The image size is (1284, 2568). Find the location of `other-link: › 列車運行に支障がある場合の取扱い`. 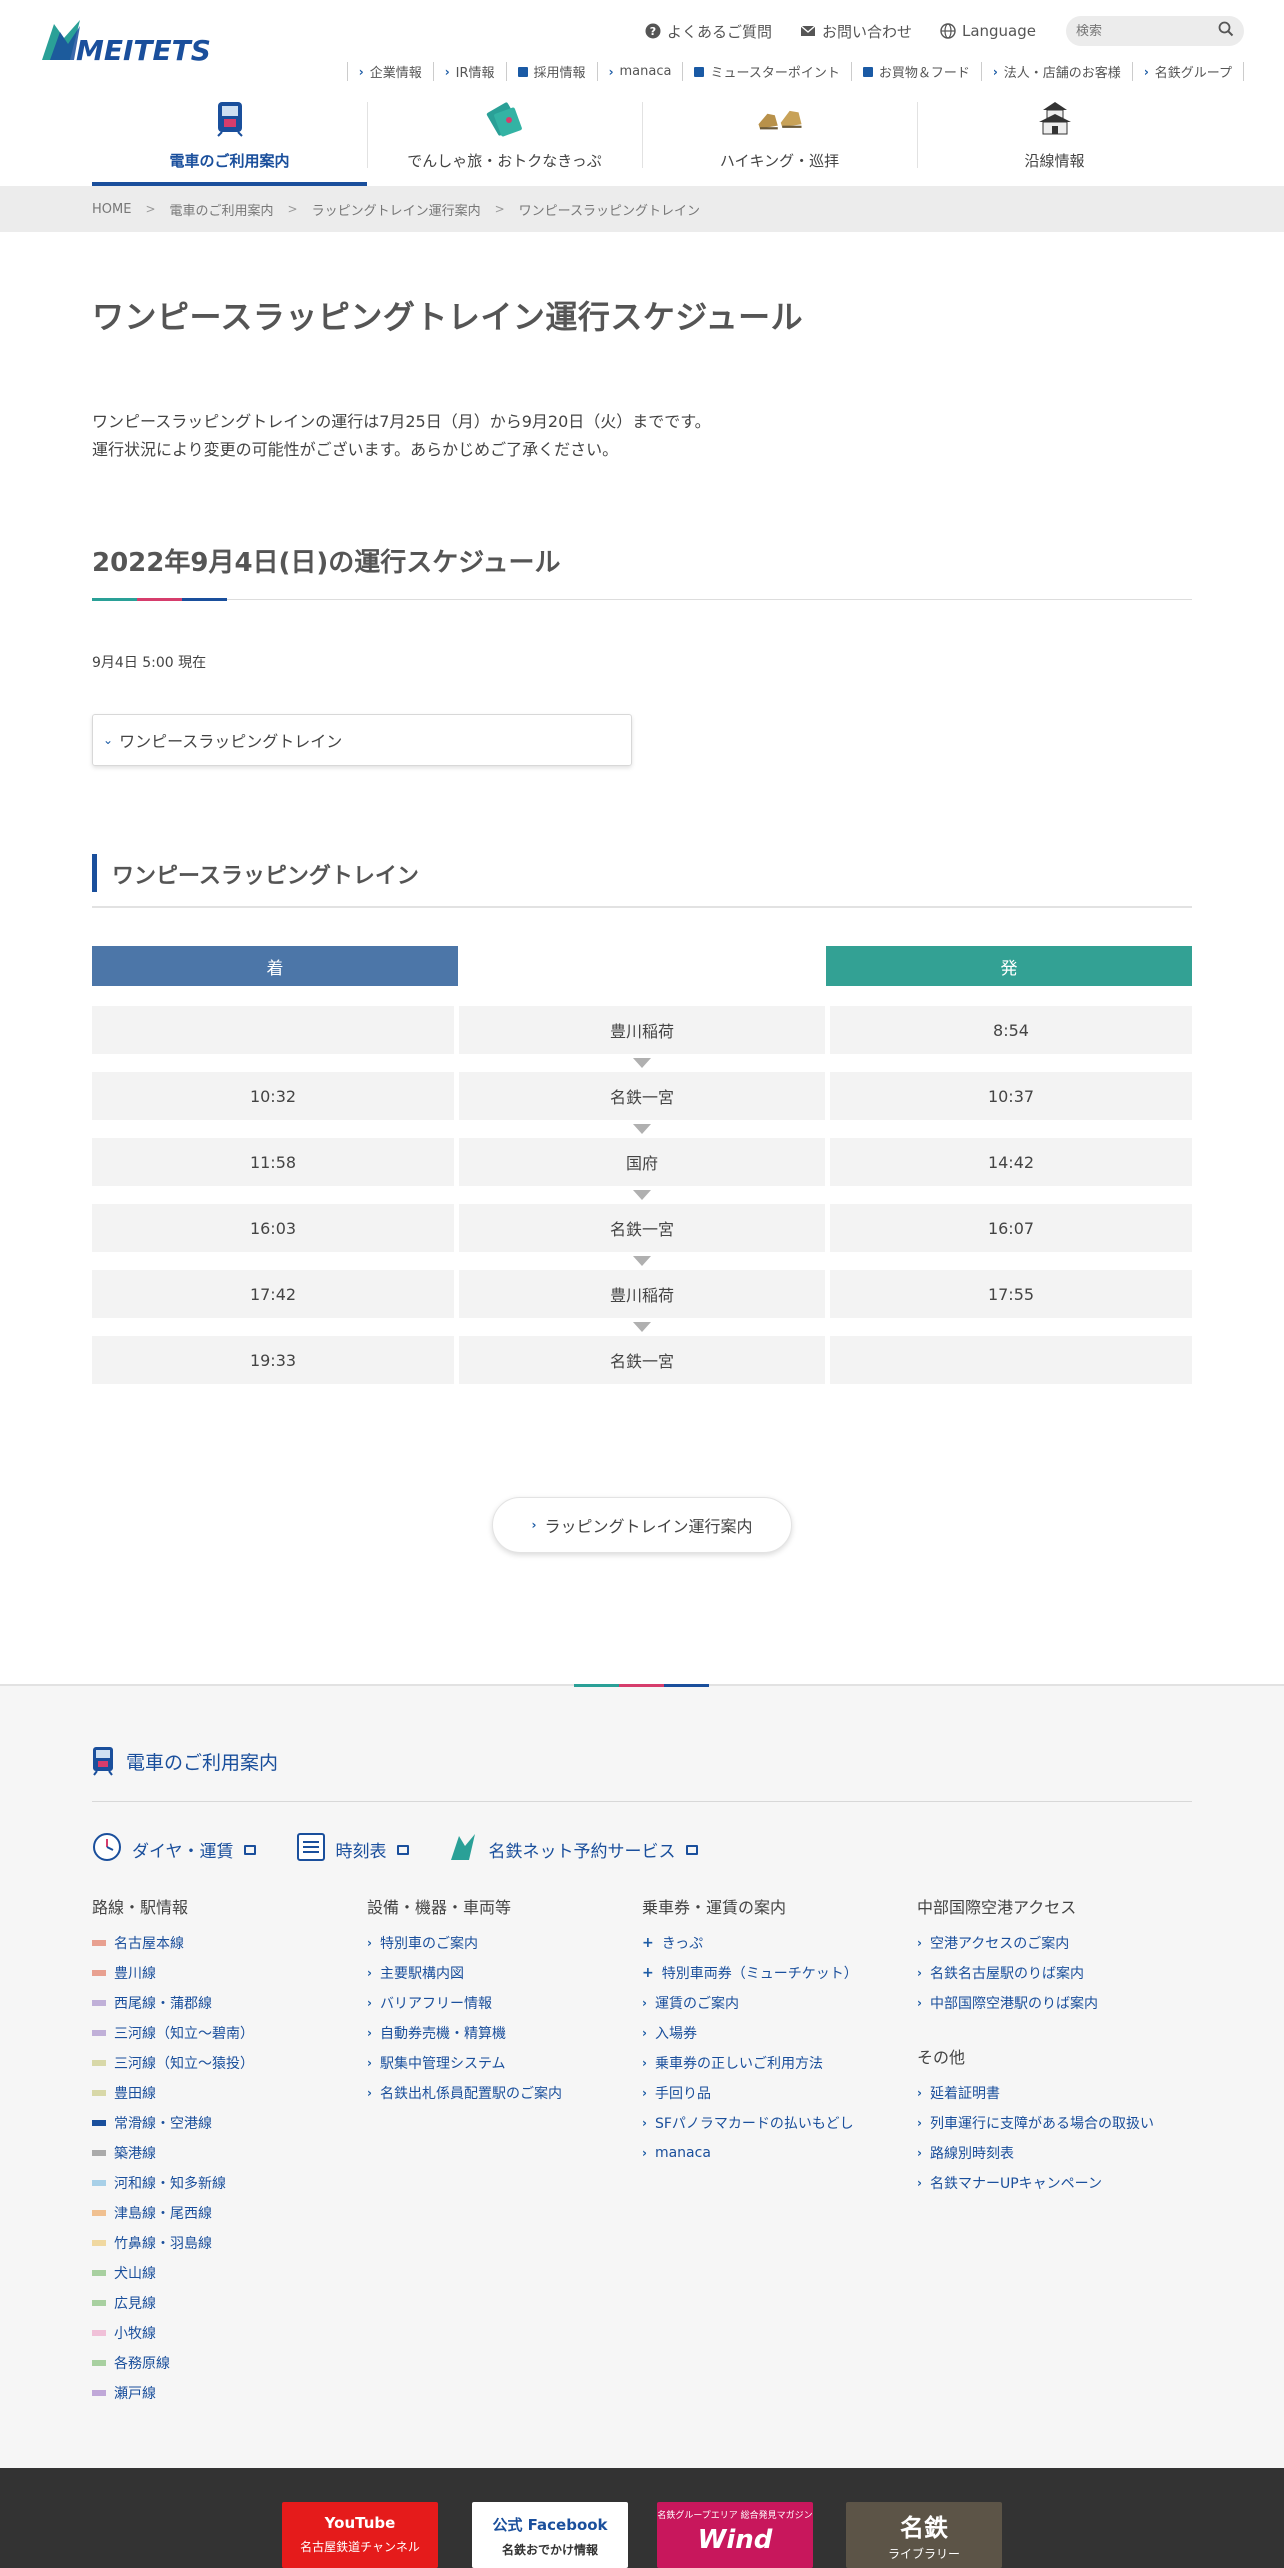

other-link: › 列車運行に支障がある場合の取扱い is located at coordinates (1054, 2123).